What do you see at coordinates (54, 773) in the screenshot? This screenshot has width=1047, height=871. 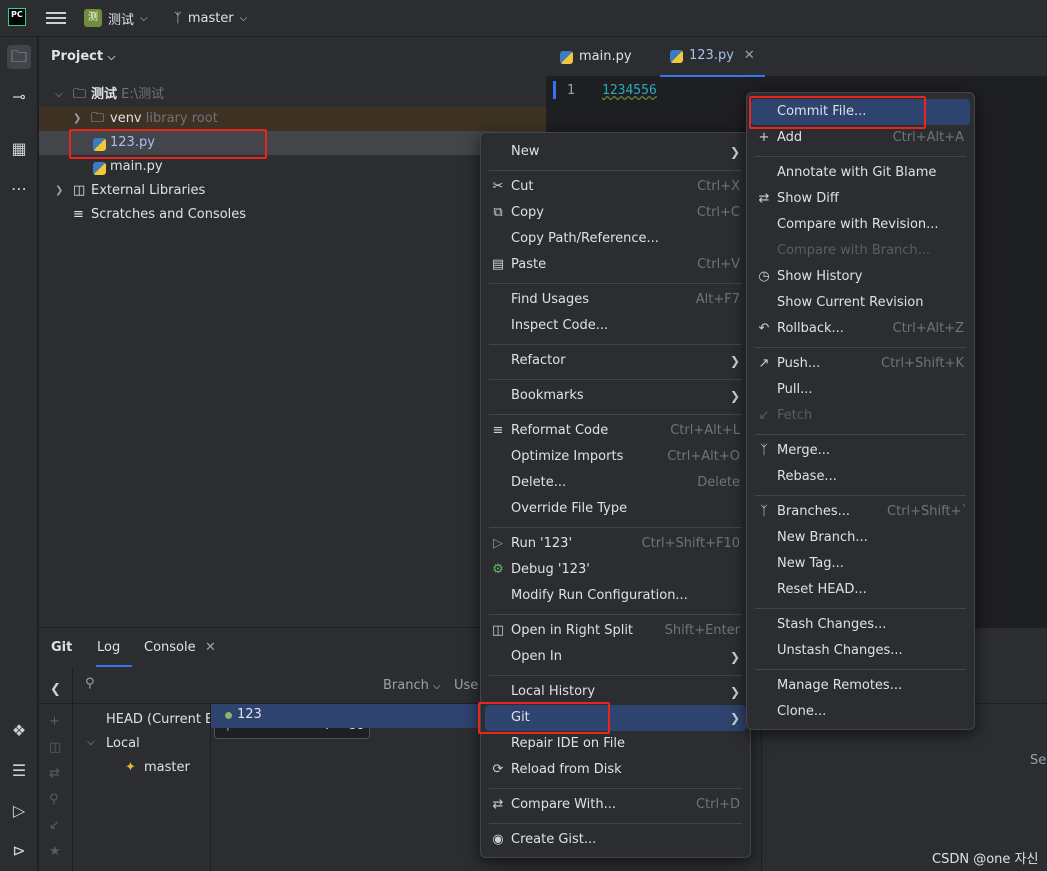 I see `merge-icon: ⇄` at bounding box center [54, 773].